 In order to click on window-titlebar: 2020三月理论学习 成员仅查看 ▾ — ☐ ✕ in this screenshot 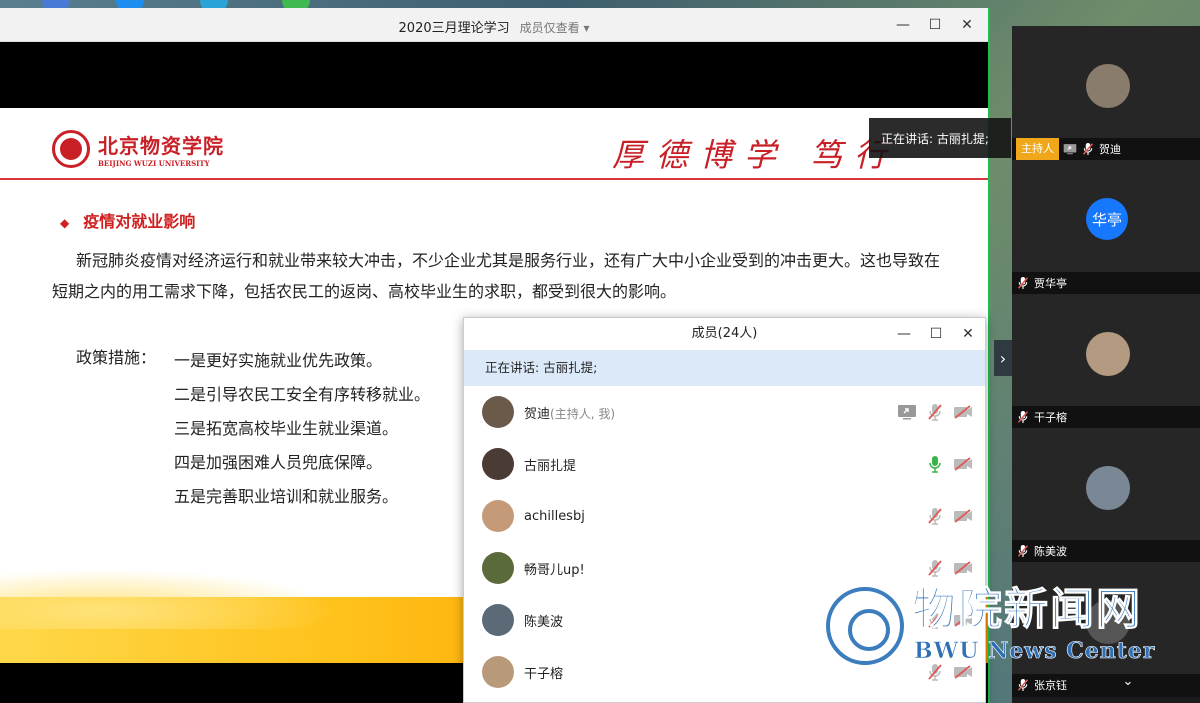, I will do `click(494, 25)`.